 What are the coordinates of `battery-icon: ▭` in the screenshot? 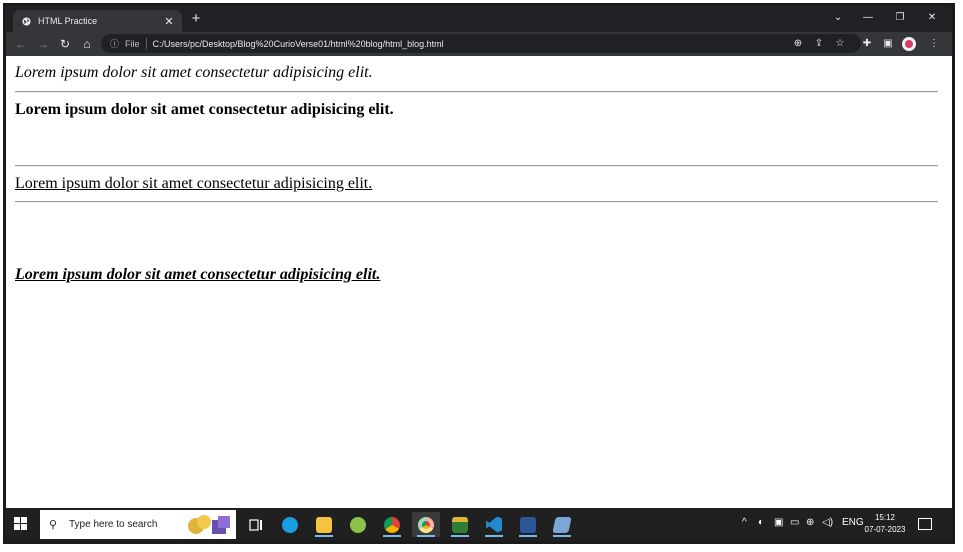 It's located at (794, 522).